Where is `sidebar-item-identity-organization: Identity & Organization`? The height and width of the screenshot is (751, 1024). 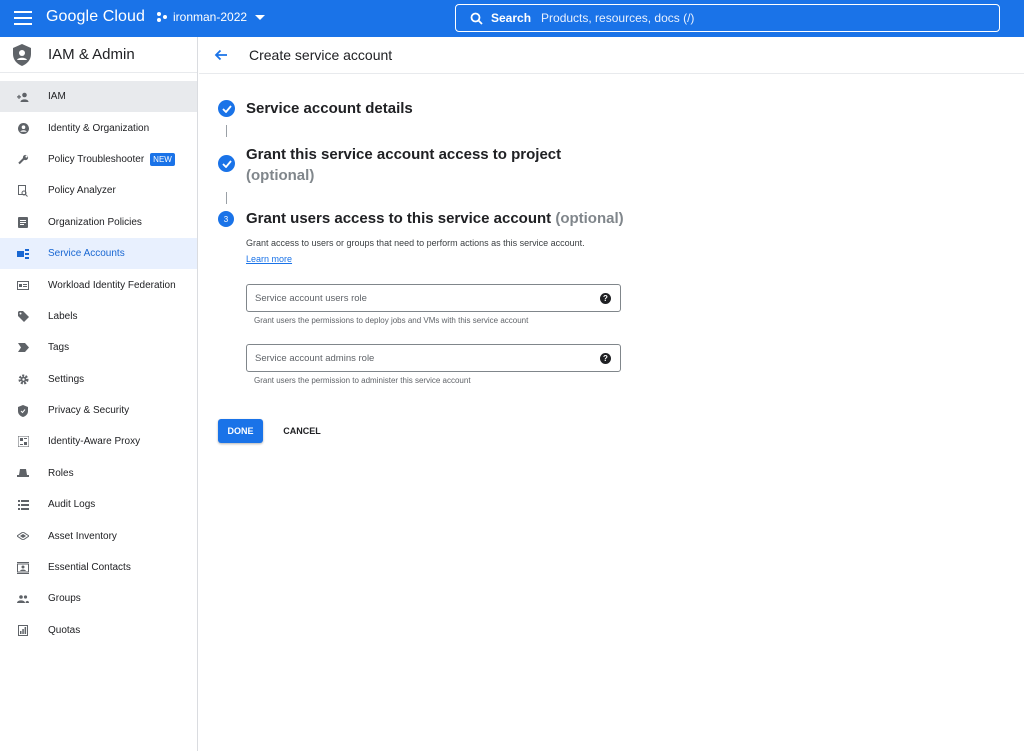
sidebar-item-identity-organization: Identity & Organization is located at coordinates (98, 127).